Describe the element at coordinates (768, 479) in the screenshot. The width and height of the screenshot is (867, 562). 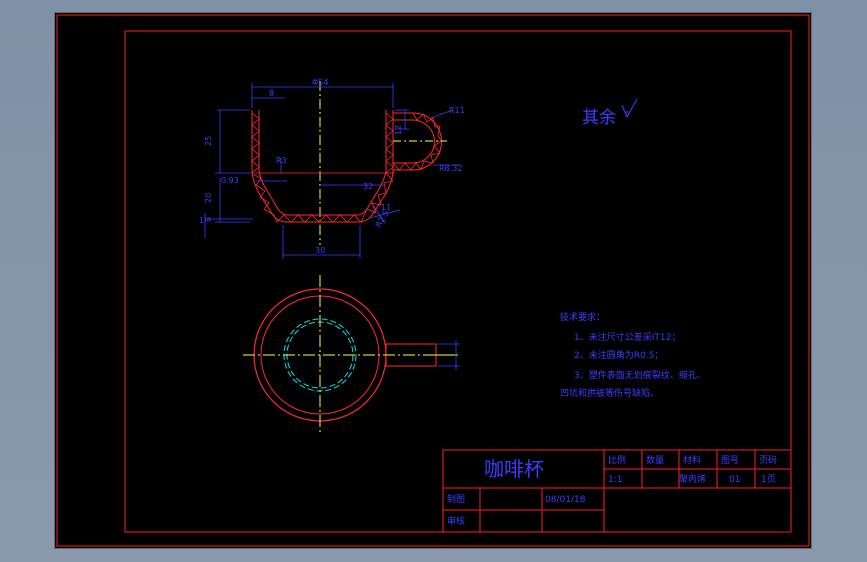
I see `value-page: 1页` at that location.